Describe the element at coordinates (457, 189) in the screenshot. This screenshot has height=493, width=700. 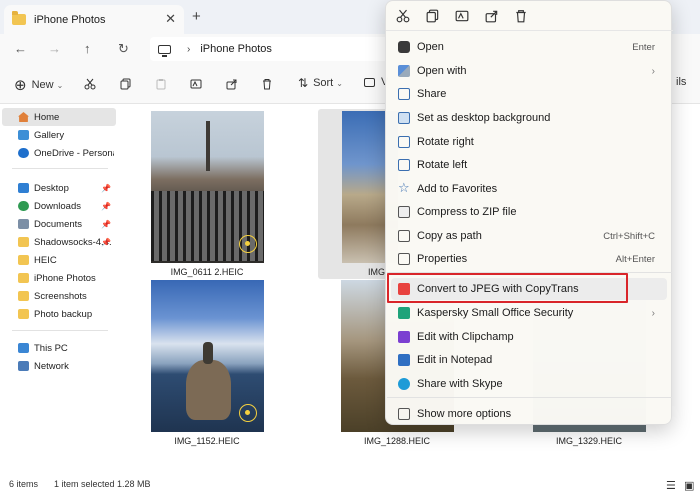
I see `menu-item-label: Add to Favorites` at that location.